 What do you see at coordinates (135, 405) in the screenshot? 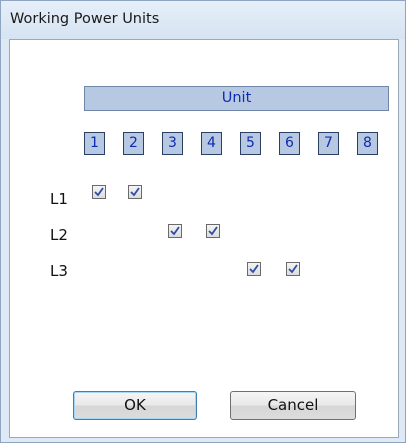
I see `ok-button: OK` at bounding box center [135, 405].